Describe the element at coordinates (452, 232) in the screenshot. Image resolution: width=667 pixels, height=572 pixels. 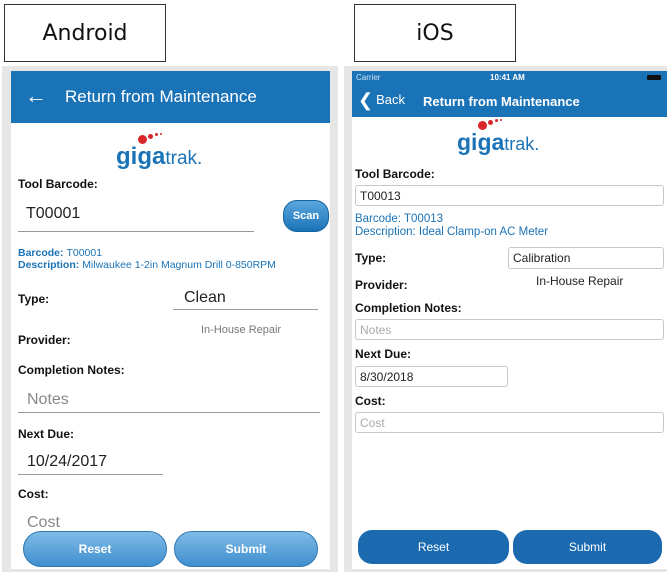
I see `description-info: Description: Ideal Clamp-on AC Meter` at that location.